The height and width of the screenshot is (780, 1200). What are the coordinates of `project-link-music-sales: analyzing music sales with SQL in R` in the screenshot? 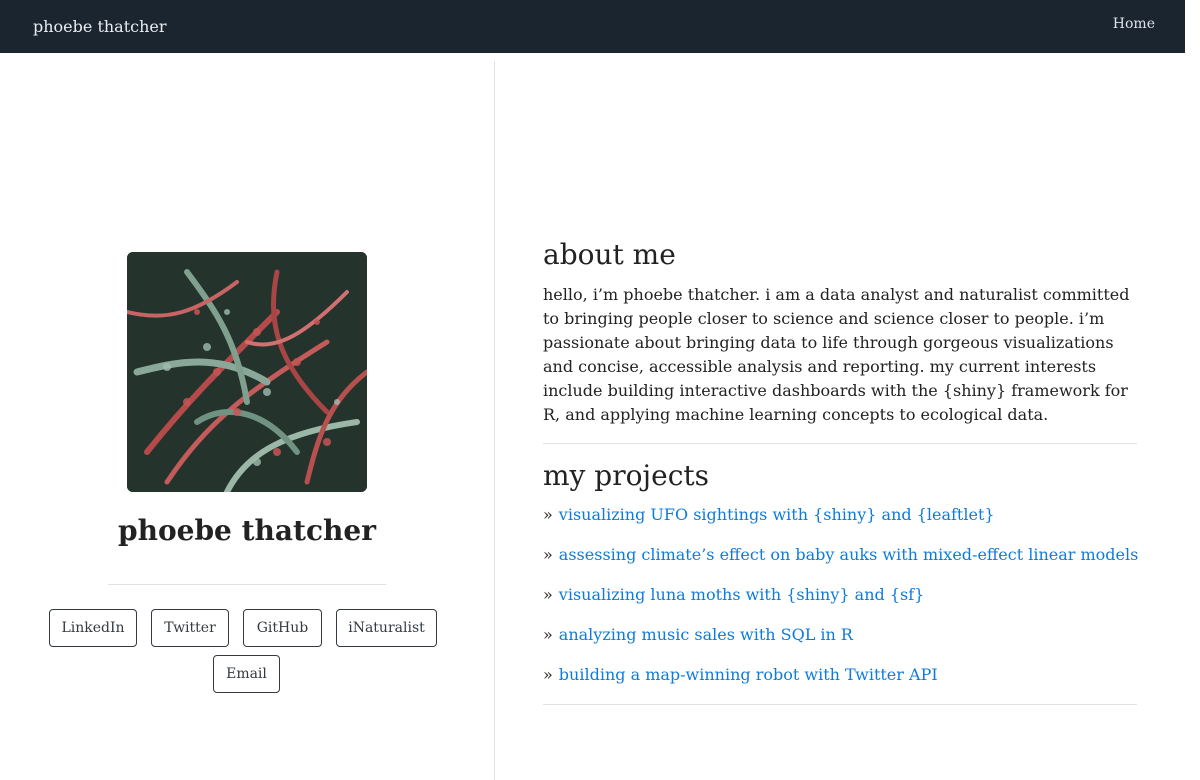 It's located at (706, 634).